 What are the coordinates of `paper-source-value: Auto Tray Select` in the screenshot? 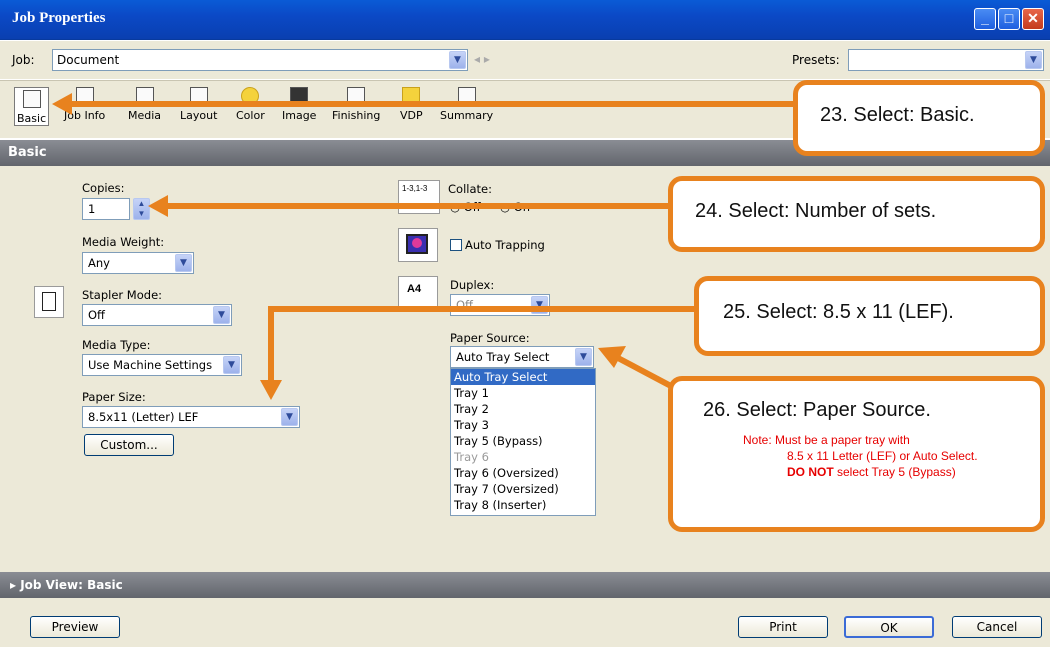 It's located at (503, 357).